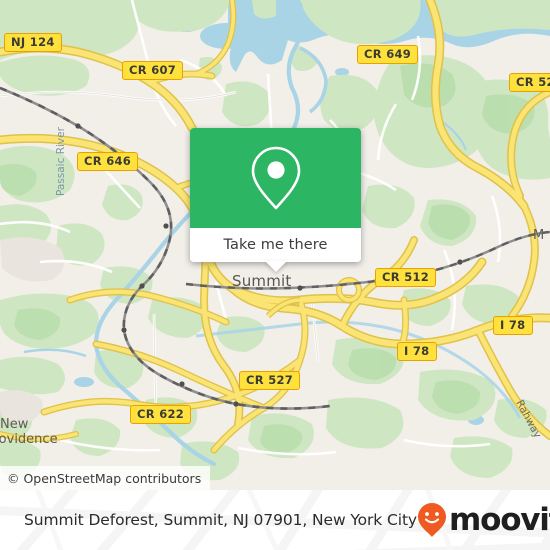  Describe the element at coordinates (33, 42) in the screenshot. I see `road-shield-nj-124: NJ 124` at that location.